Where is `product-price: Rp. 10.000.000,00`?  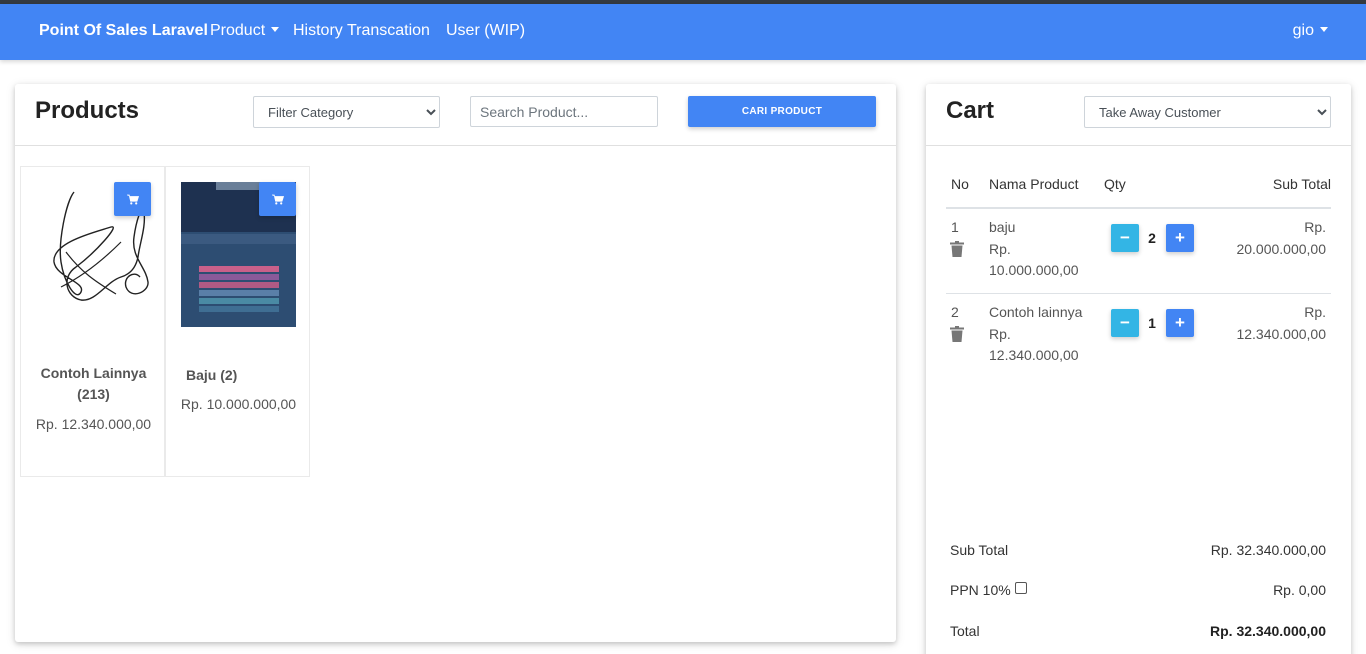
product-price: Rp. 10.000.000,00 is located at coordinates (238, 404).